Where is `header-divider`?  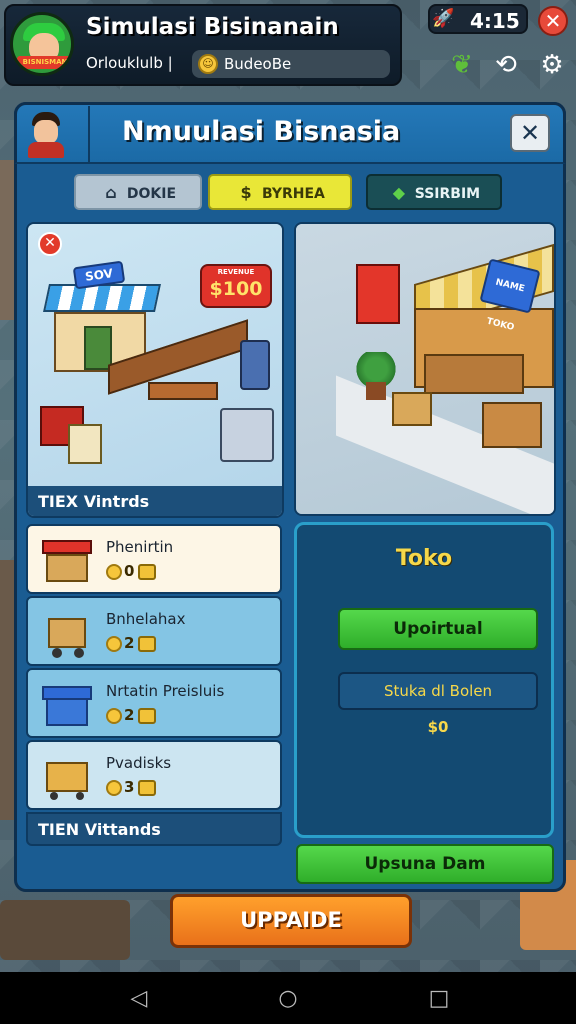
header-divider is located at coordinates (89, 134).